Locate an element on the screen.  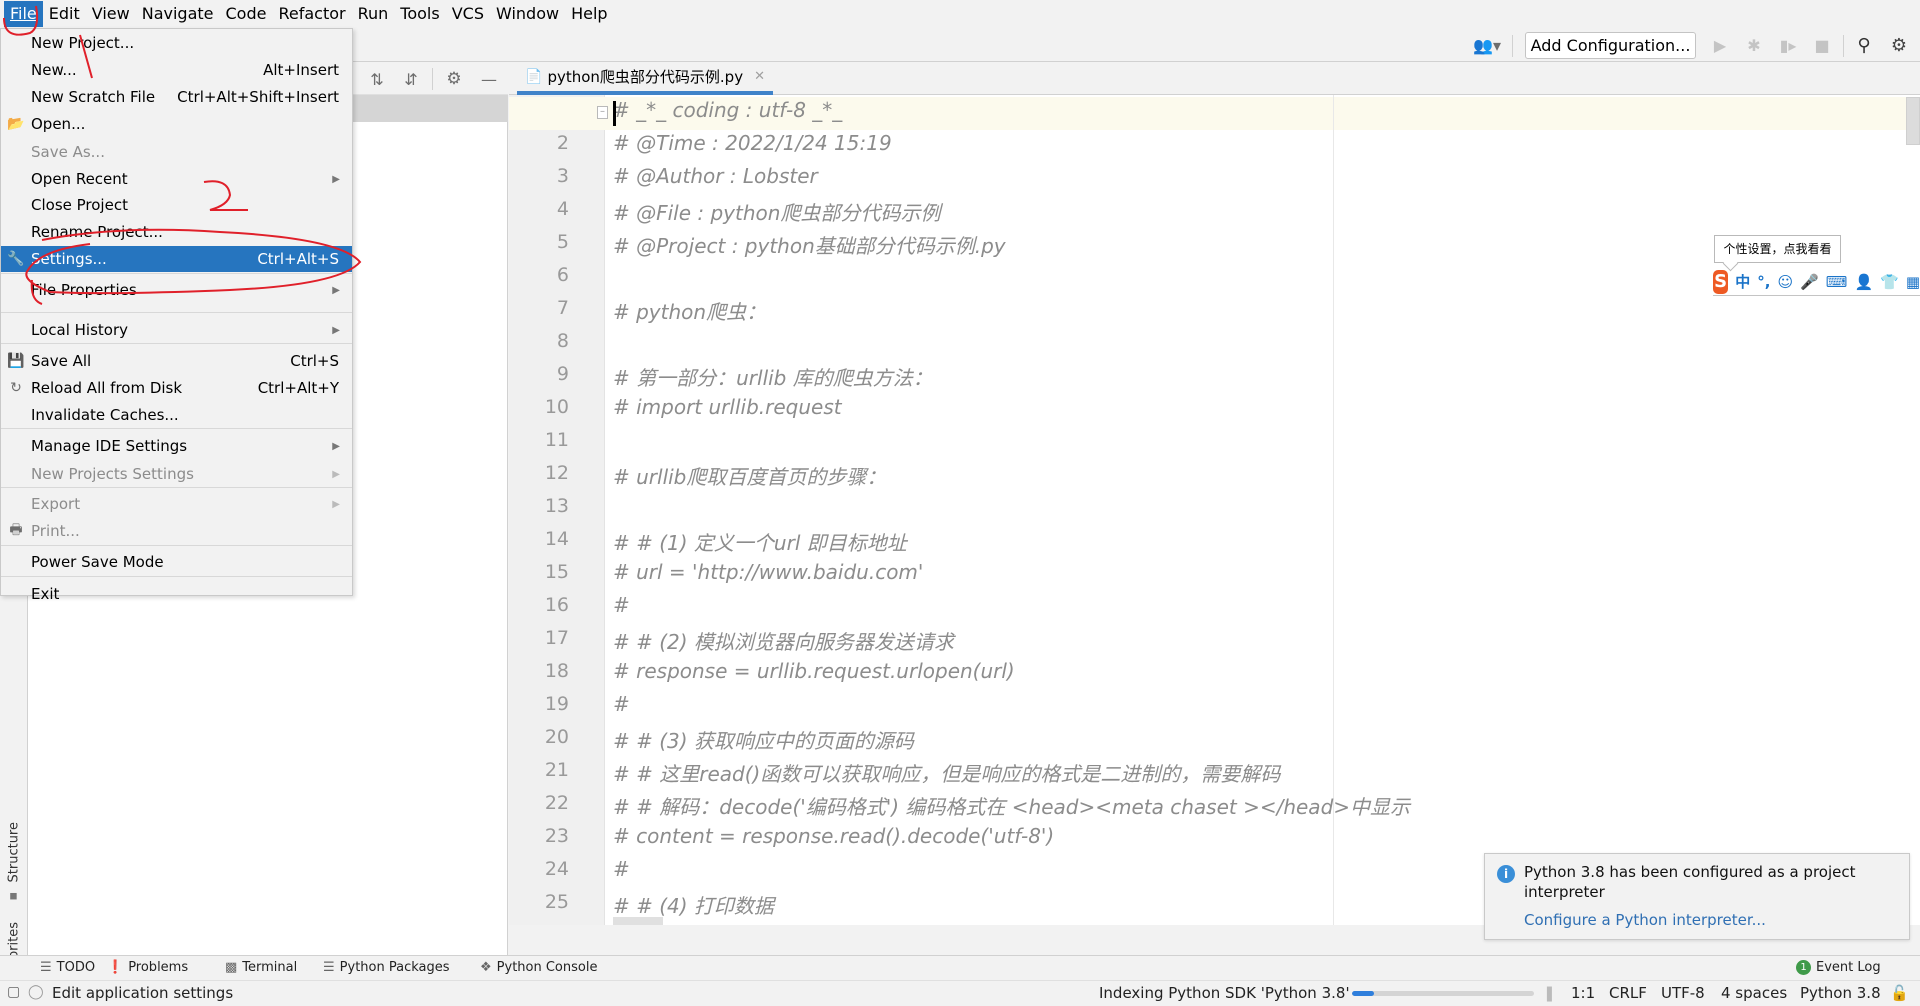
file-menu-item-settings: 🔧 Settings... Ctrl+Alt+S is located at coordinates (176, 259).